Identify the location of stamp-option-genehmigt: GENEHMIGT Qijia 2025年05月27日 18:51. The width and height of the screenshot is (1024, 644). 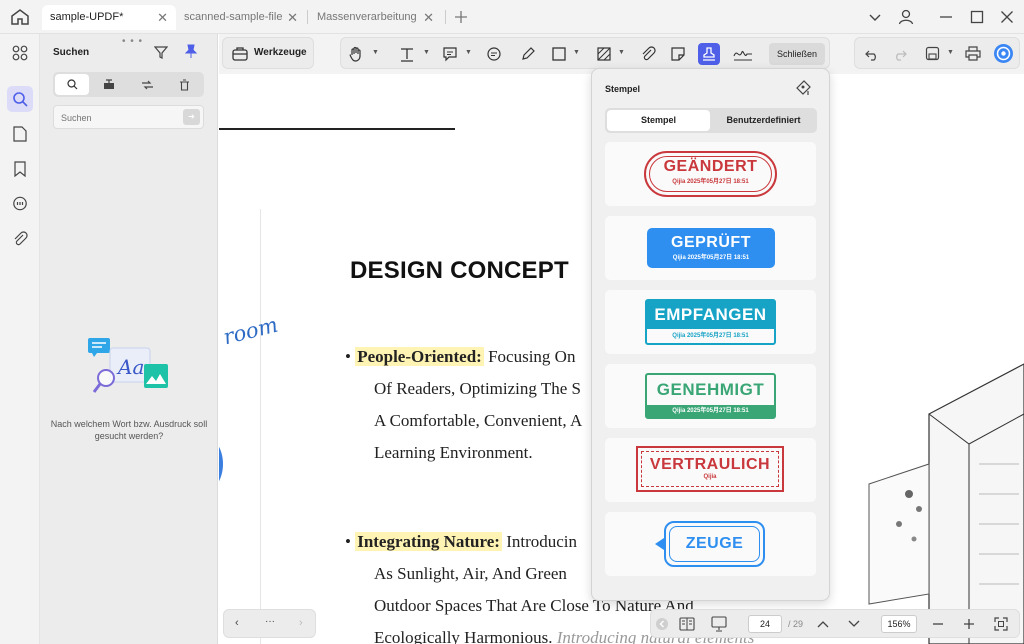
(710, 396).